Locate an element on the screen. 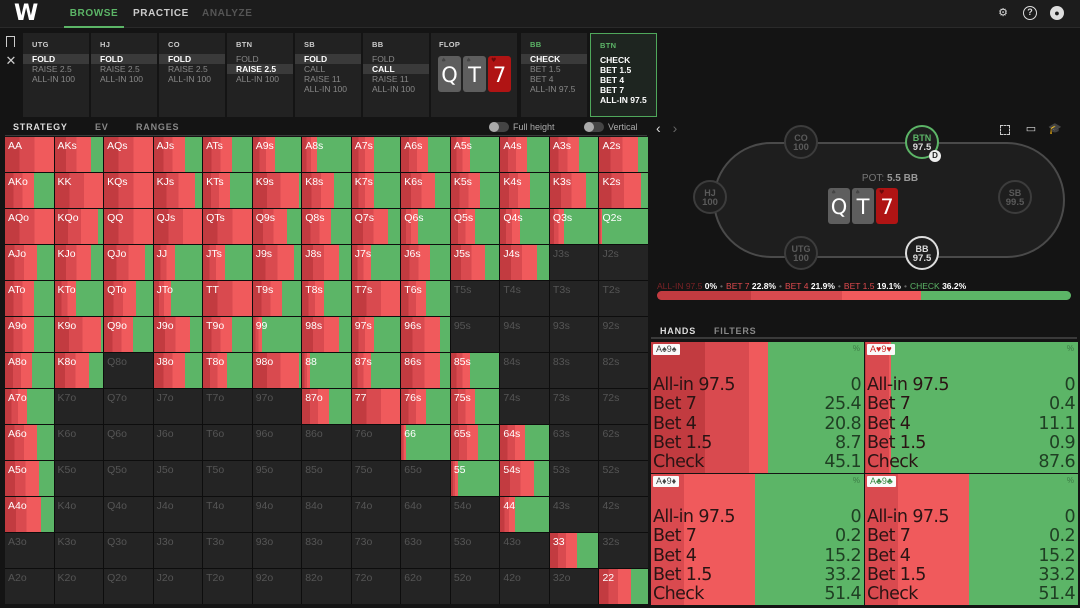  hand-cell: 73o is located at coordinates (376, 550).